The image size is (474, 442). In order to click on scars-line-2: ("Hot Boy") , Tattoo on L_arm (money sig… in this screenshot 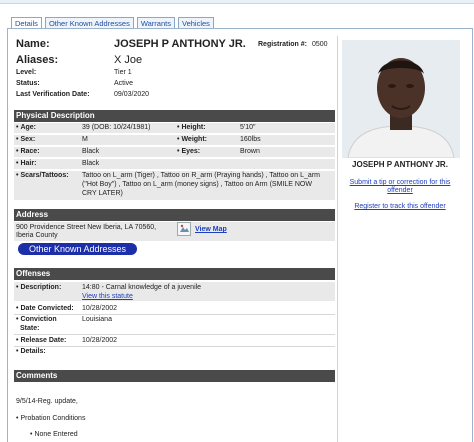, I will do `click(197, 184)`.